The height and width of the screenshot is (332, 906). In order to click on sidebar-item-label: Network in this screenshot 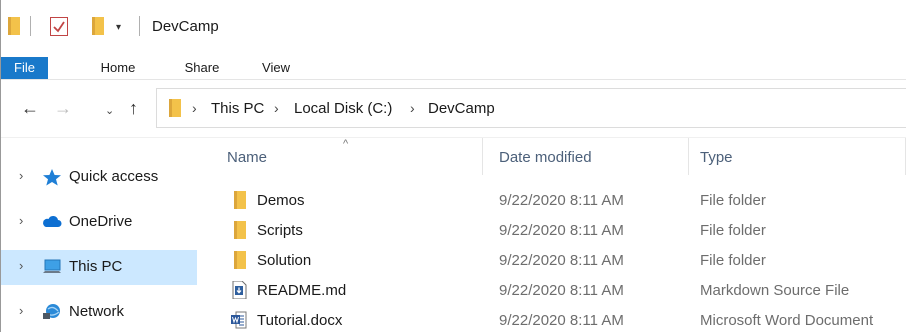, I will do `click(97, 311)`.